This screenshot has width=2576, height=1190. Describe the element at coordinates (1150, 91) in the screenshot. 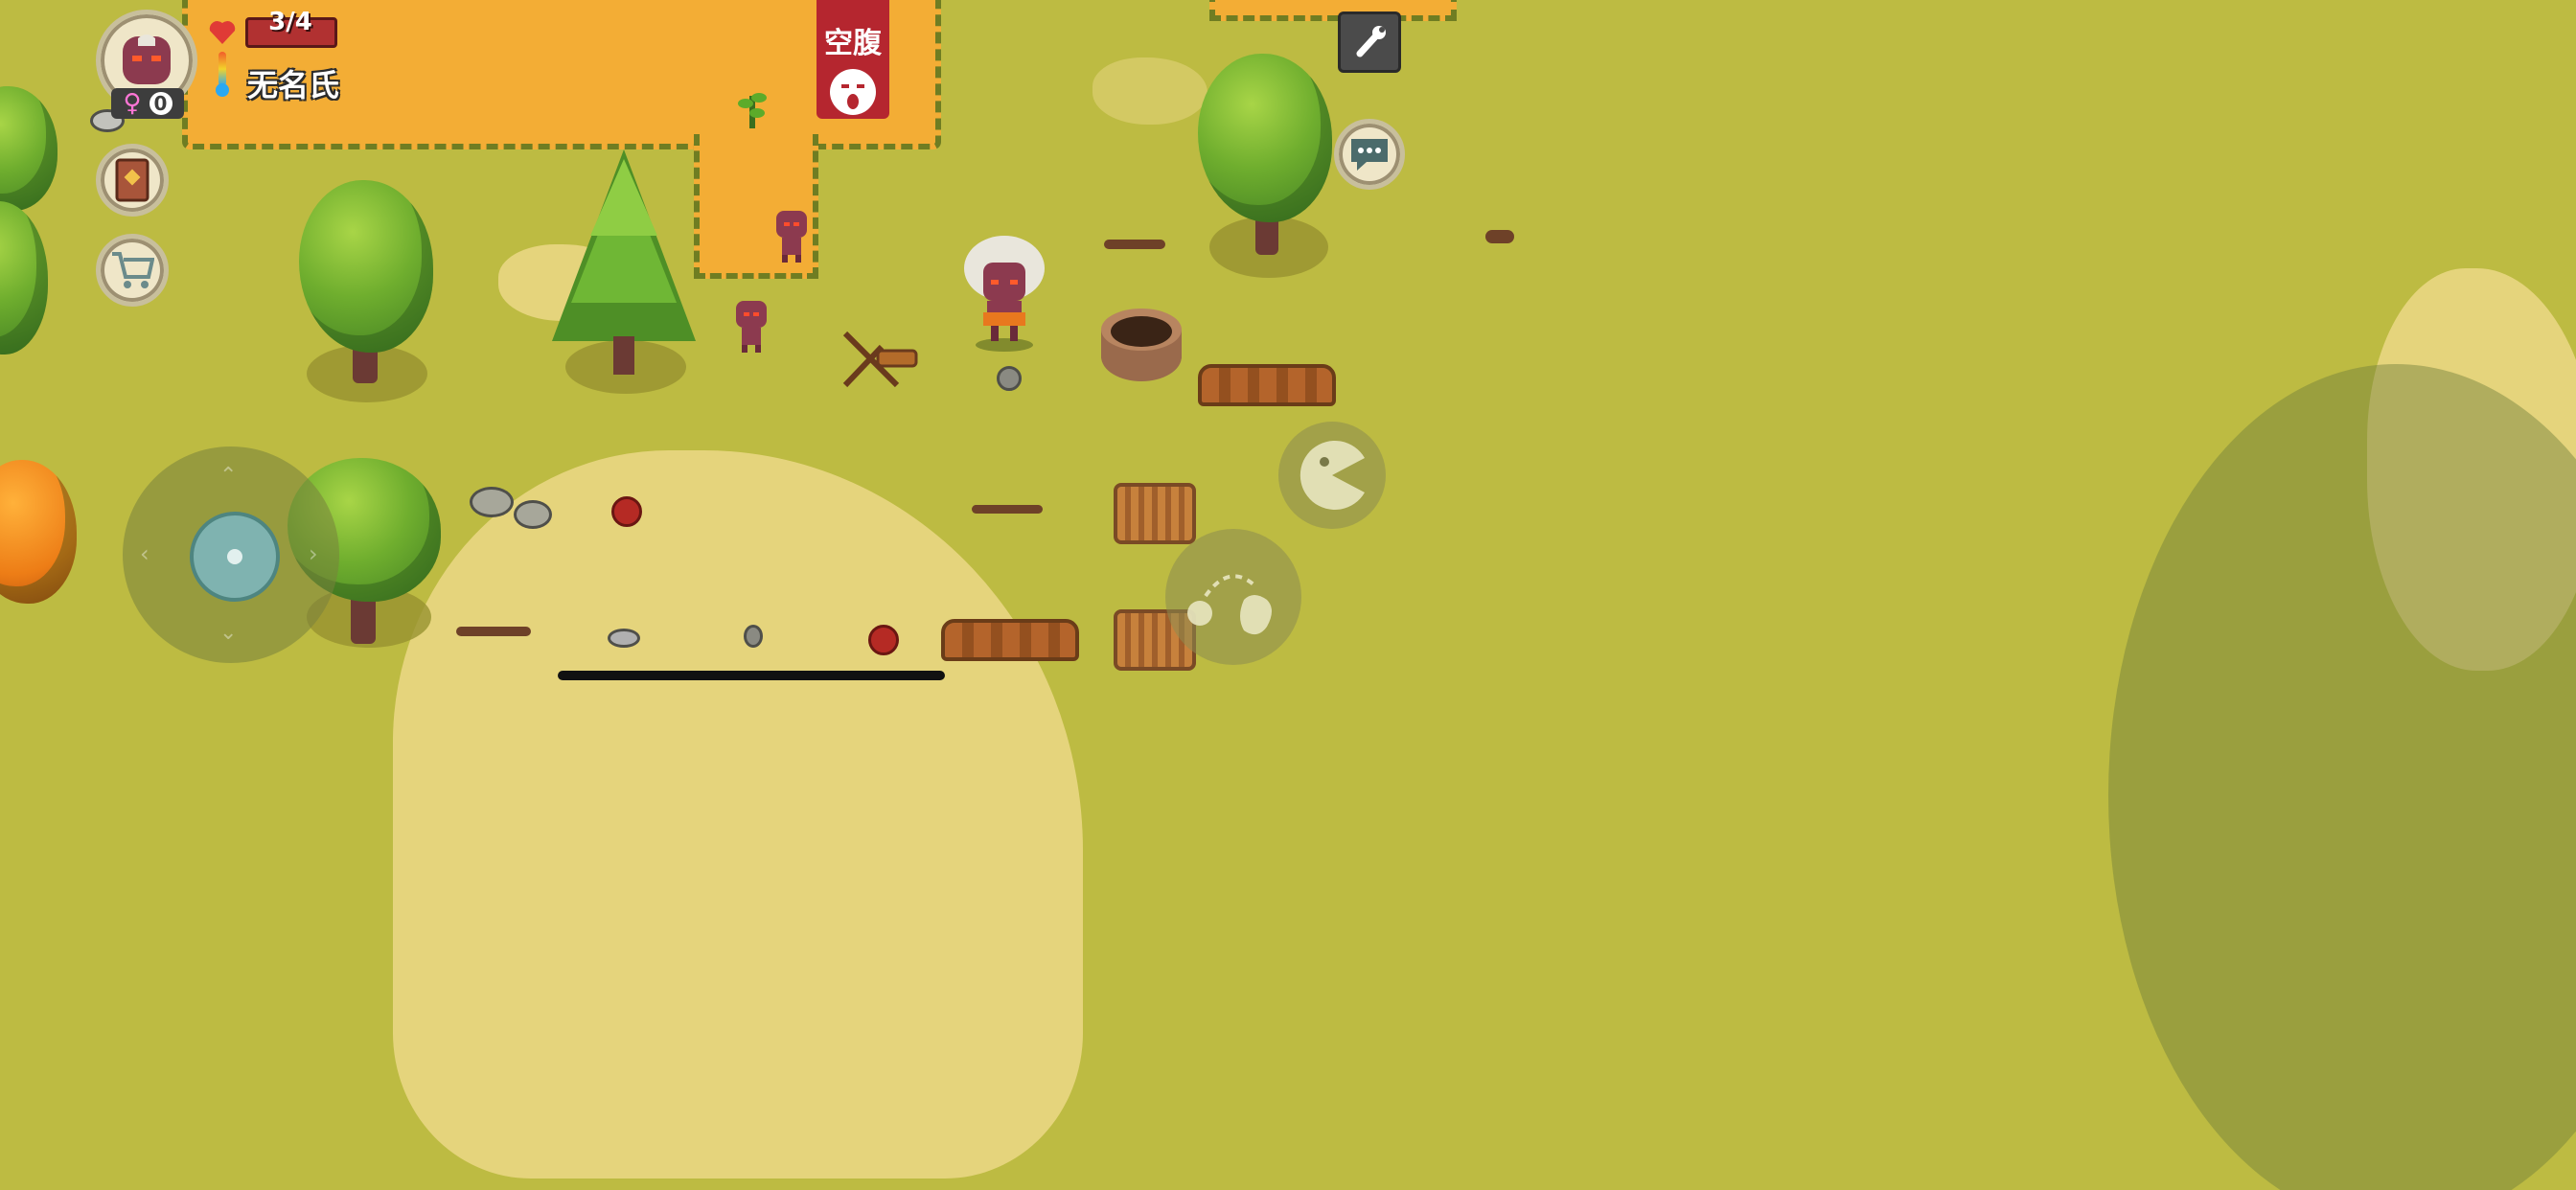

I see `sand-patch-top` at that location.